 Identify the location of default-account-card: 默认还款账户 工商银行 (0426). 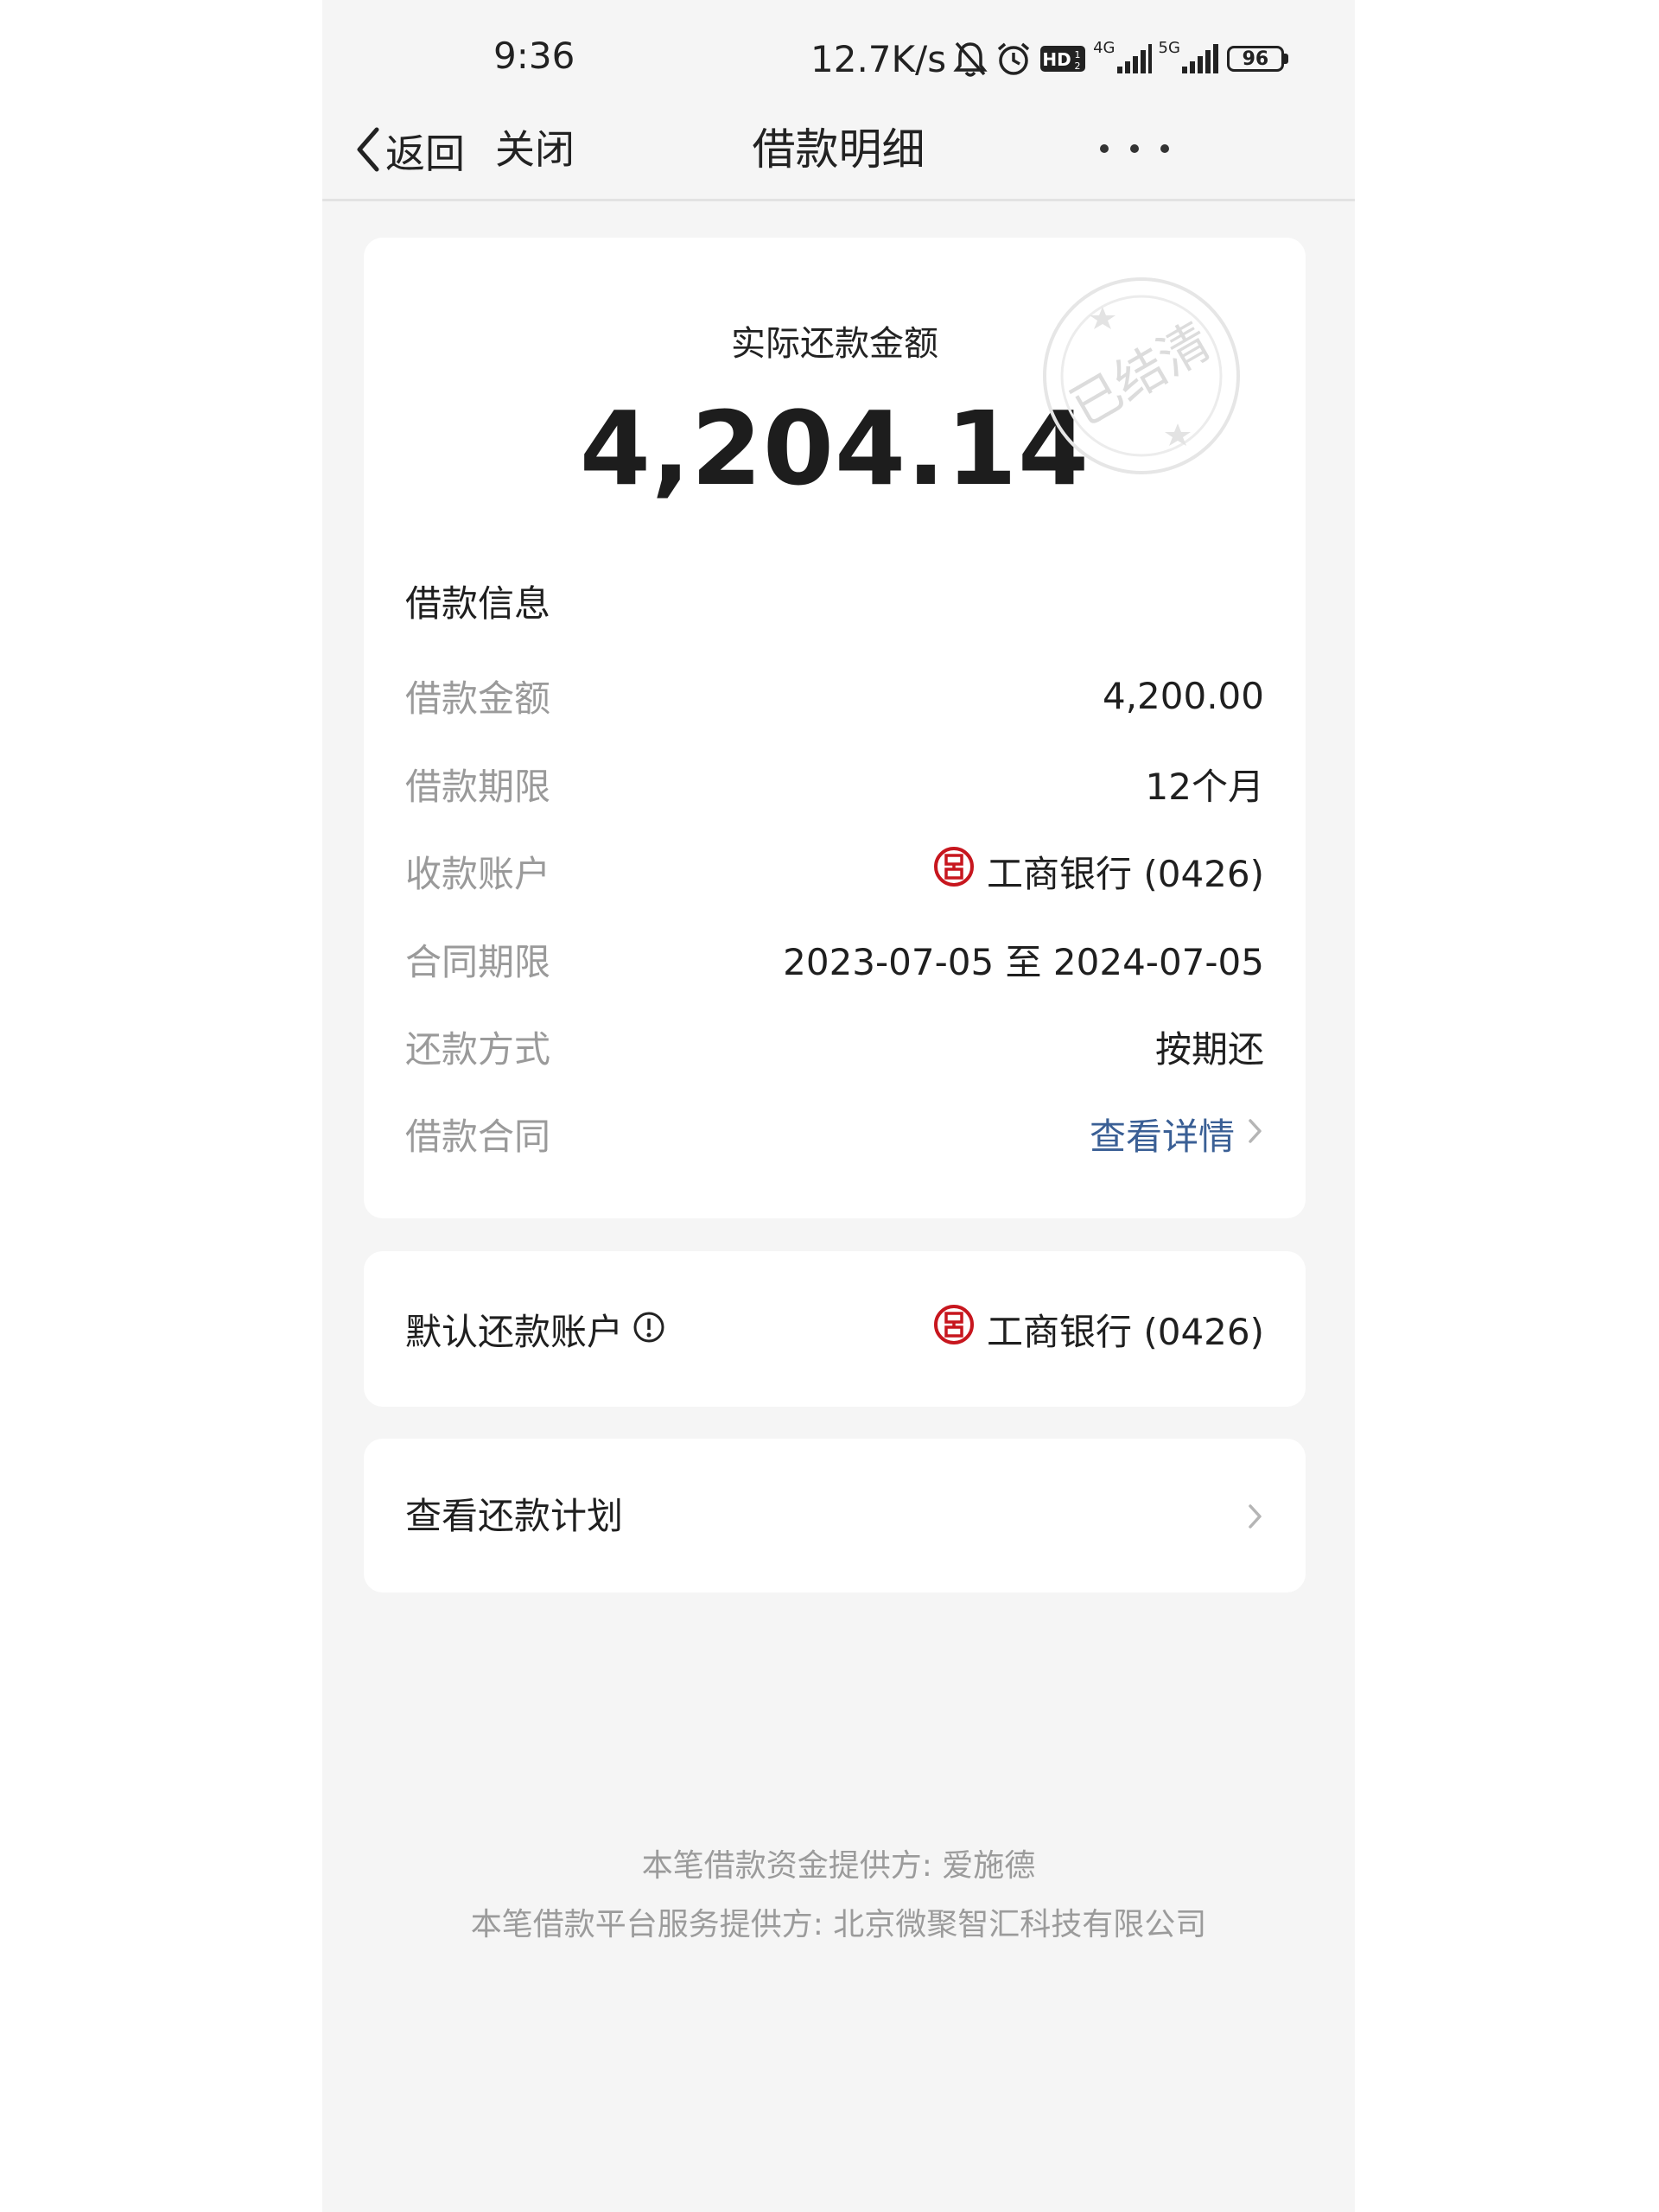
(835, 1329).